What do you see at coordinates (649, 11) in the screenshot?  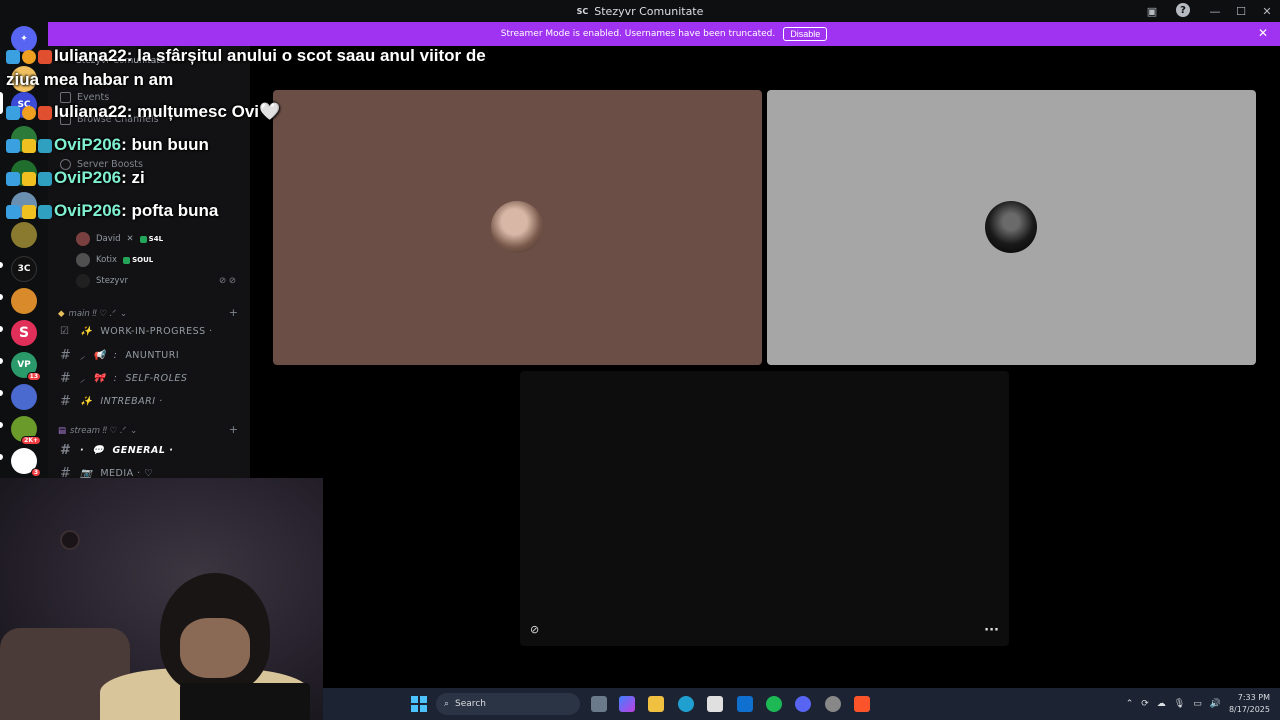 I see `window-title: Stezyvr Comunitate` at bounding box center [649, 11].